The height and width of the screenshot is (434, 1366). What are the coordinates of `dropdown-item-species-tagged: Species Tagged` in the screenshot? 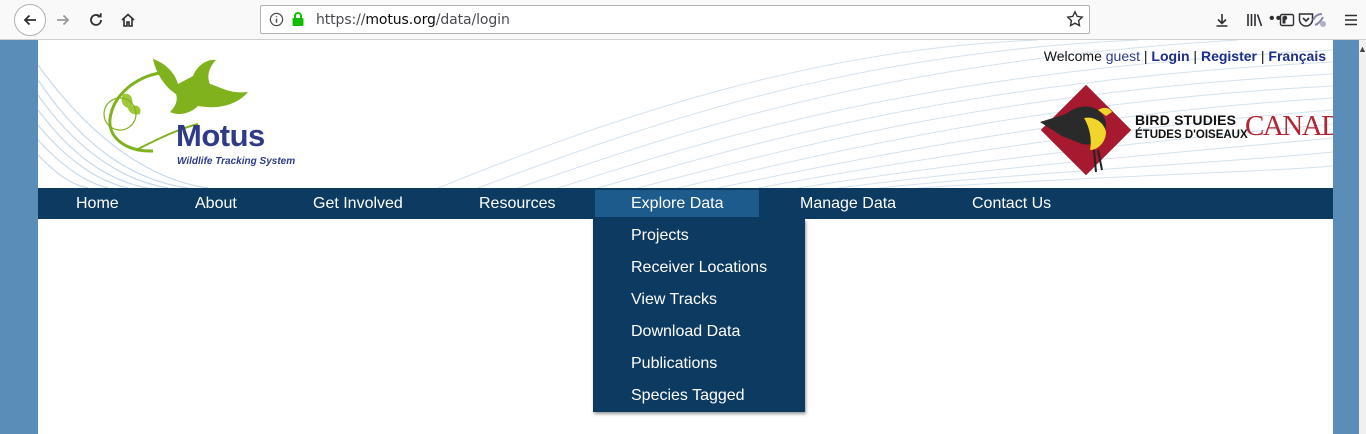 It's located at (688, 396).